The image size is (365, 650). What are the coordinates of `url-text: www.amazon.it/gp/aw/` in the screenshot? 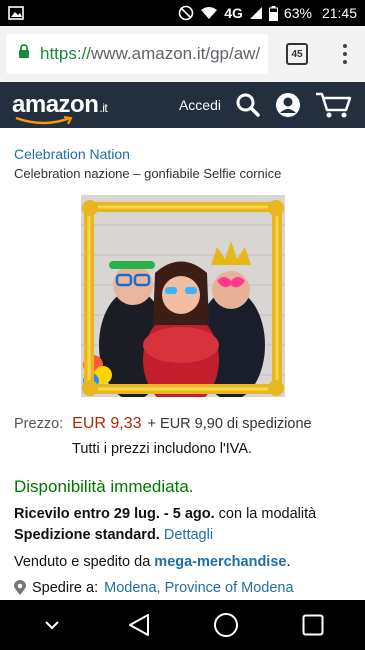 It's located at (176, 53).